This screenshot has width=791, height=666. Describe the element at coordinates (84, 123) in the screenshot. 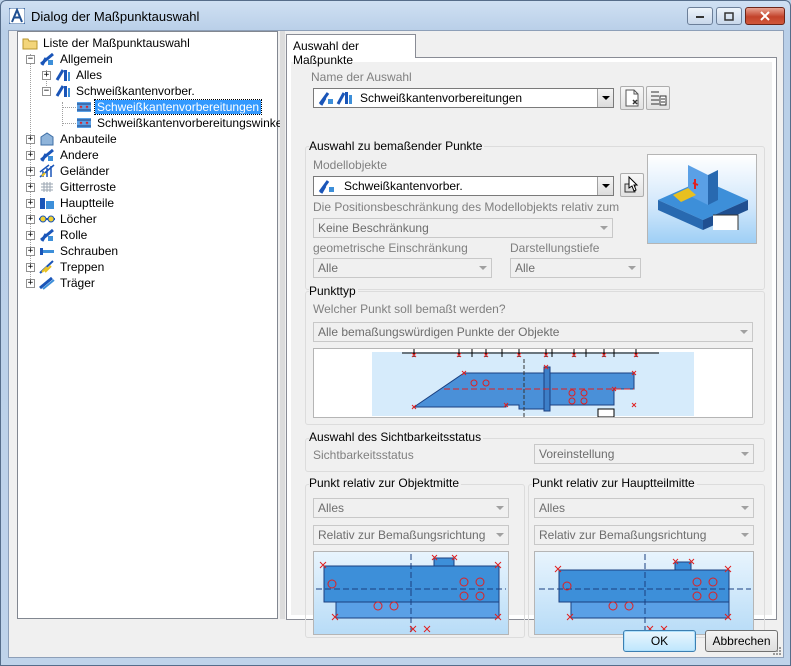

I see `weld-selection-icon` at that location.